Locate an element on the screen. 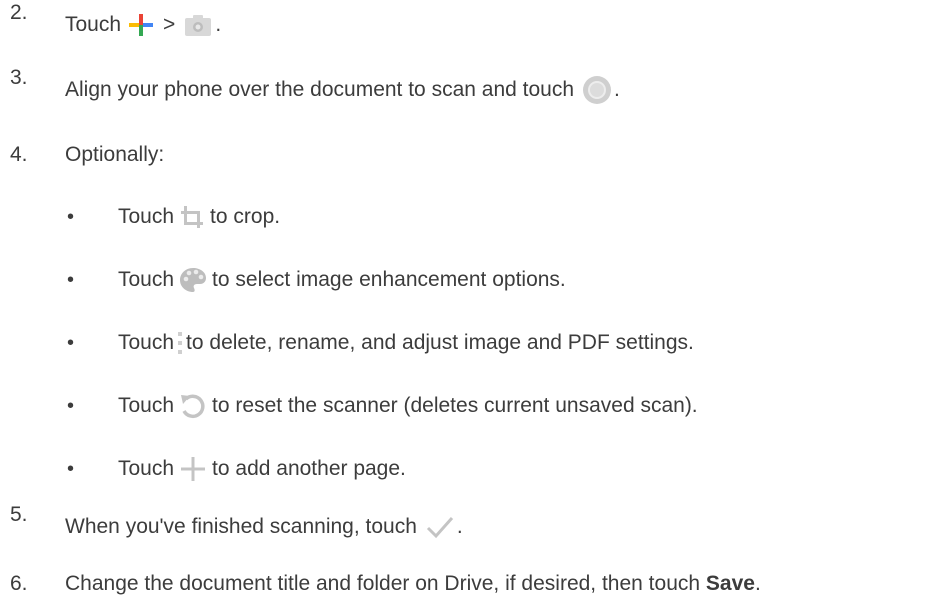 Image resolution: width=948 pixels, height=604 pixels. crop-icon is located at coordinates (192, 217).